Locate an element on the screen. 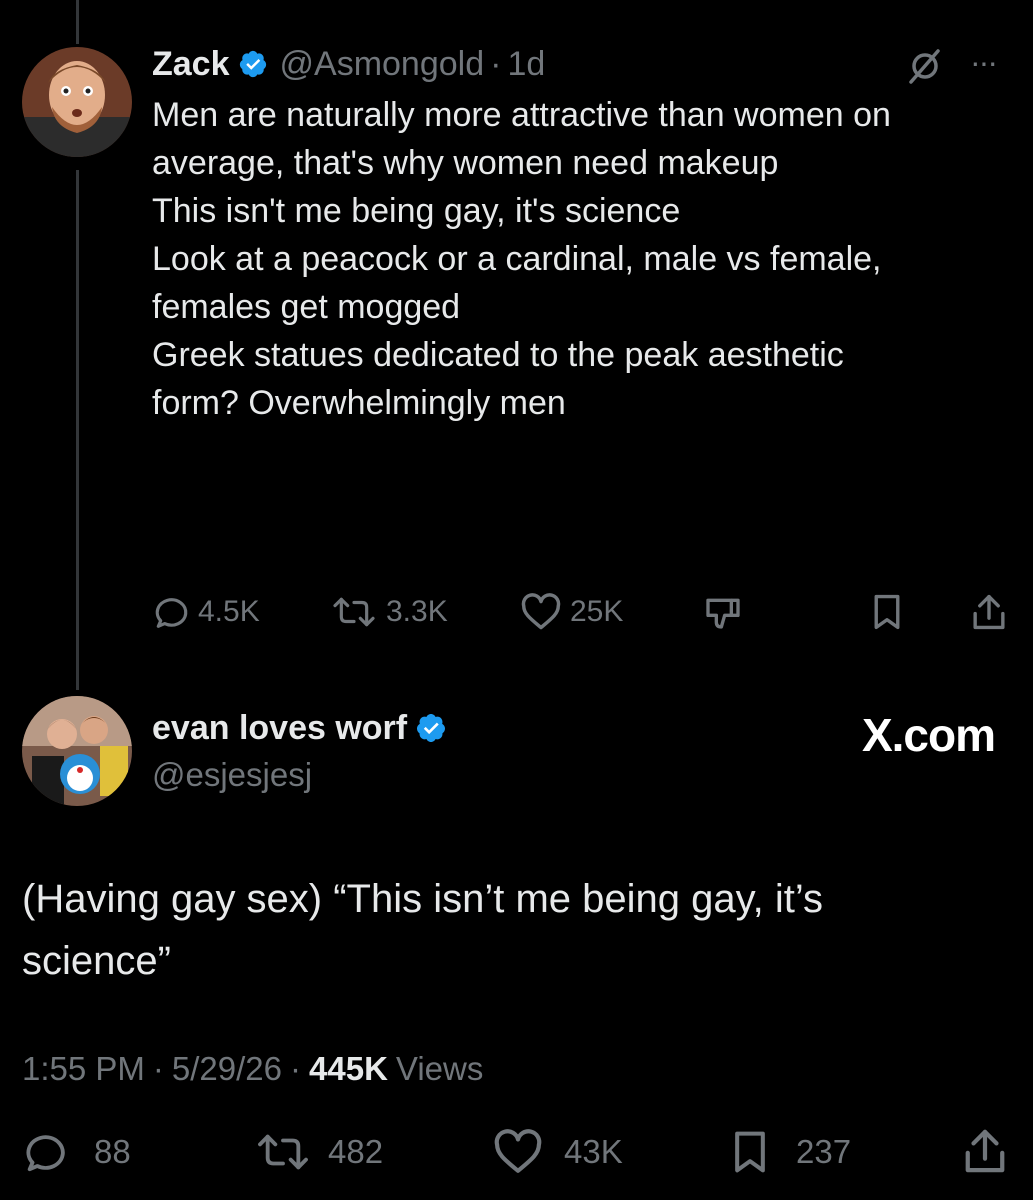 The image size is (1033, 1200). post-date: 5/29/26 is located at coordinates (227, 1069).